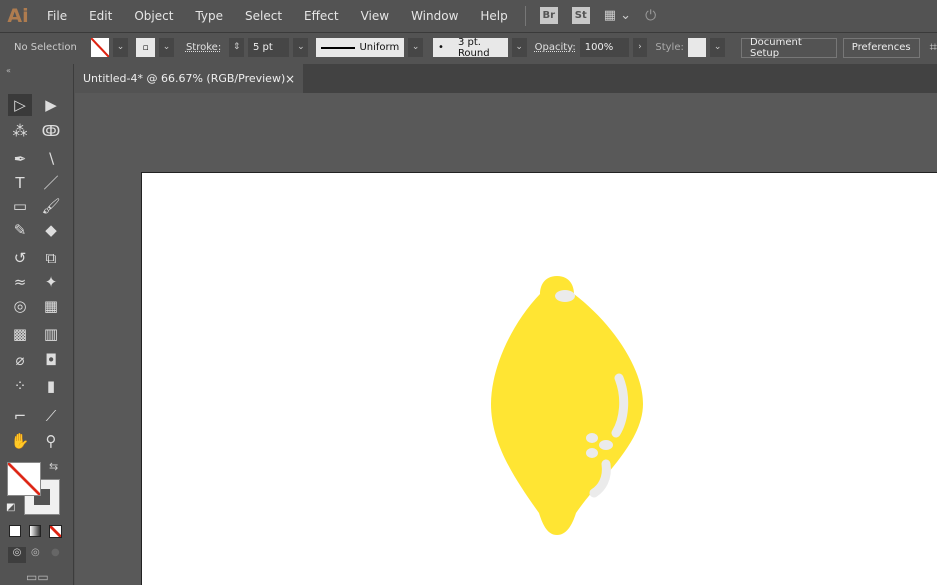 Image resolution: width=937 pixels, height=585 pixels. Describe the element at coordinates (20, 183) in the screenshot. I see `type-tool-icon: T` at that location.